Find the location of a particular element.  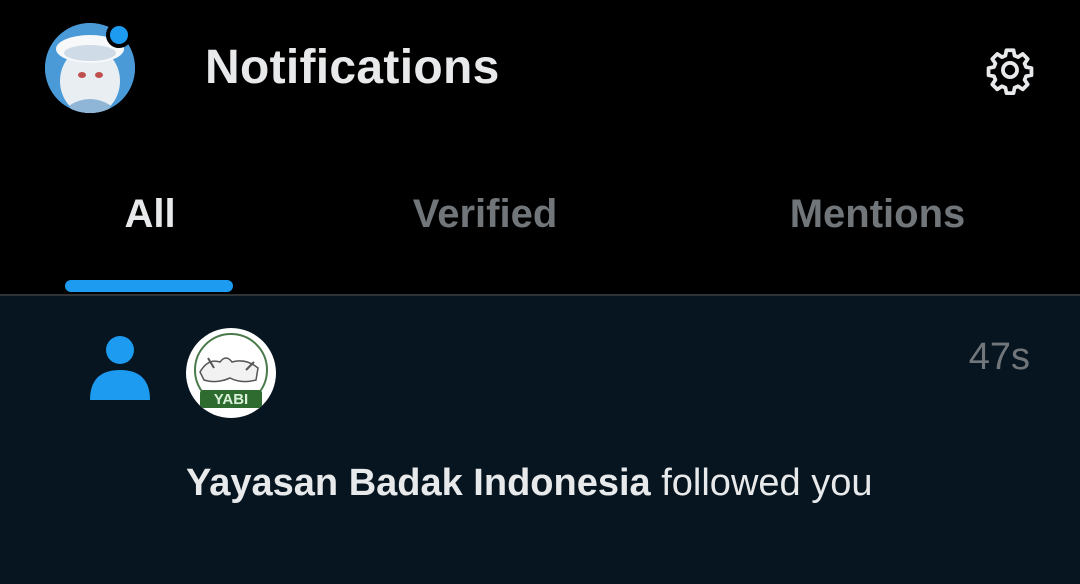

yabi-logo-icon: YABI is located at coordinates (231, 373).